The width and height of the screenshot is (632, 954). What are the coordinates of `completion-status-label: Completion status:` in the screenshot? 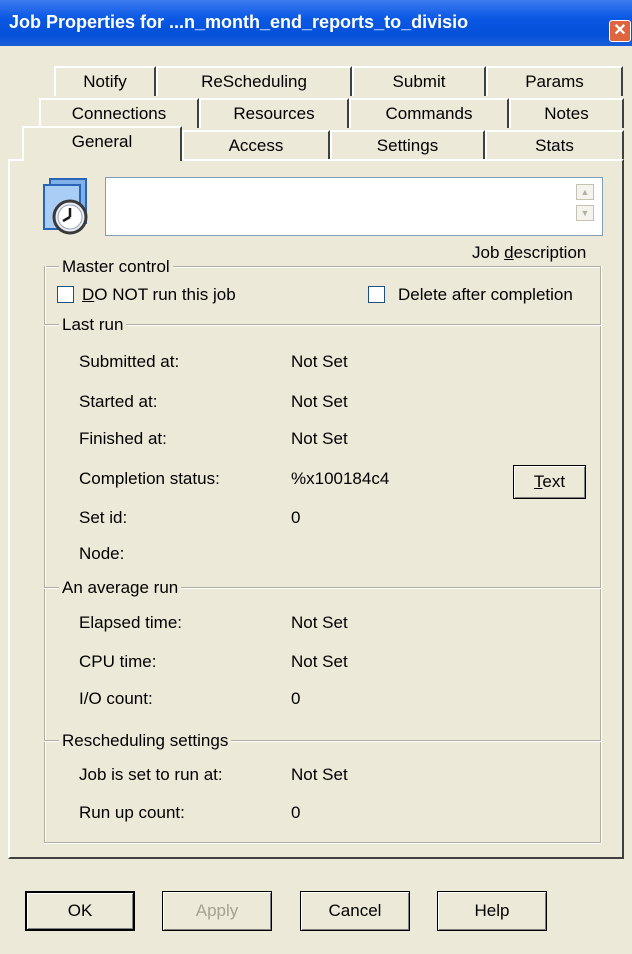 It's located at (149, 478).